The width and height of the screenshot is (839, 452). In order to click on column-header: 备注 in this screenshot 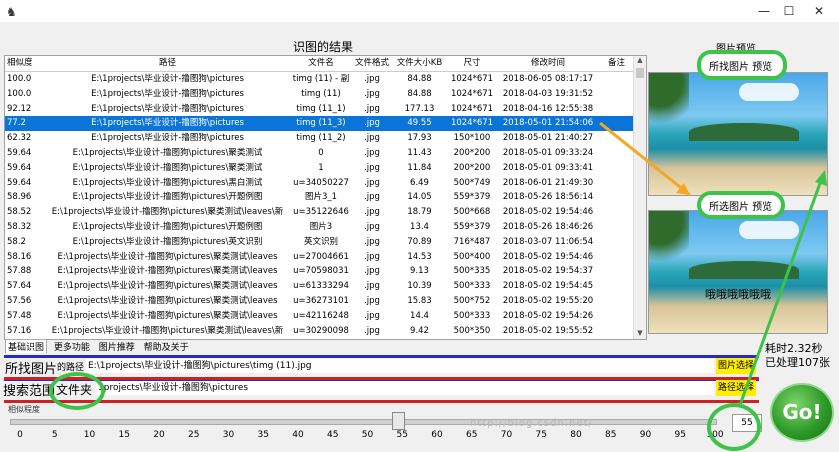, I will do `click(616, 63)`.